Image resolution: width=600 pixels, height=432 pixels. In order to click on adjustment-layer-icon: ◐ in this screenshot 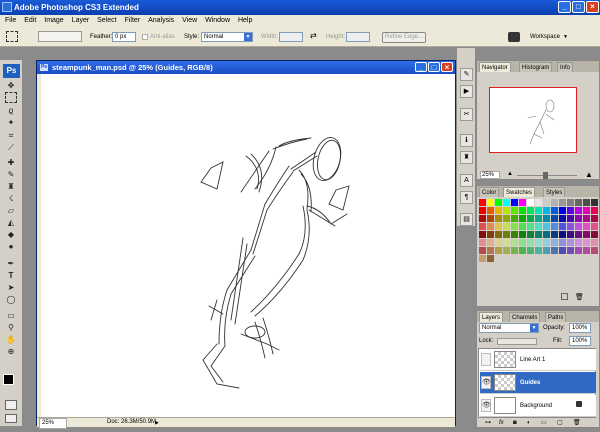, I will do `click(529, 423)`.